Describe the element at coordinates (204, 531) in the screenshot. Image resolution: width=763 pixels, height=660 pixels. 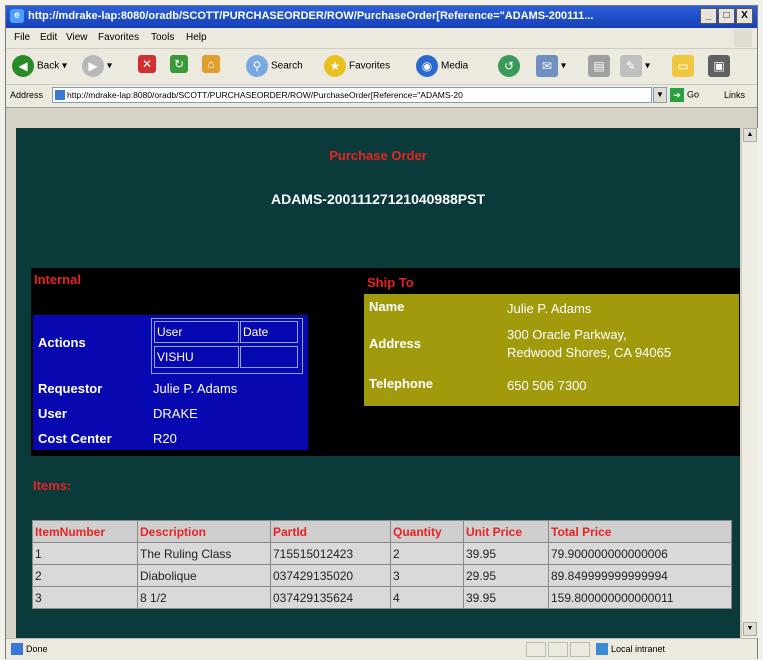
I see `col-description: Description` at that location.